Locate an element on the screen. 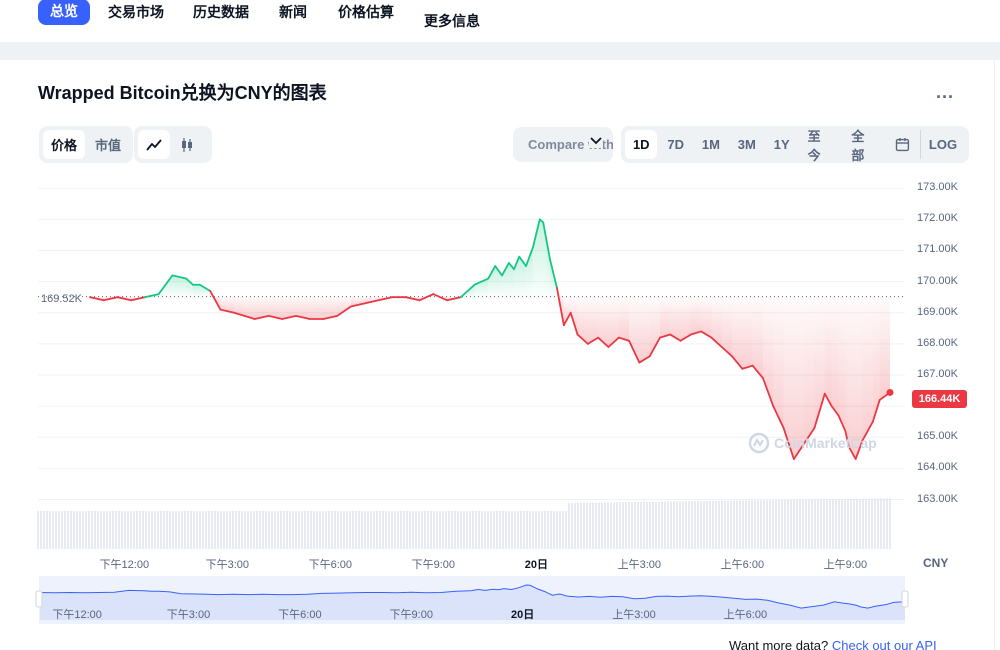  y-tick-label: 164.00K is located at coordinates (937, 467).